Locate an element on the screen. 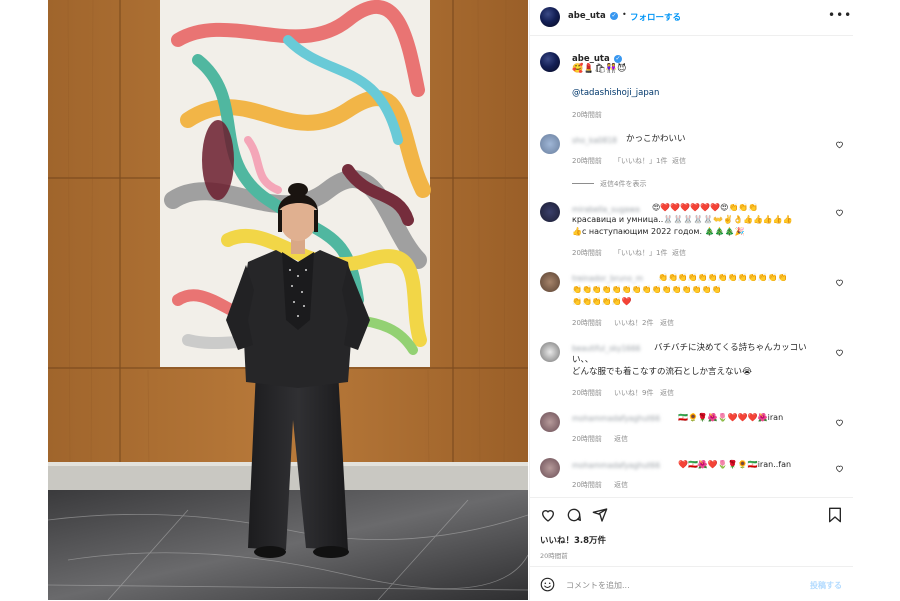 The image size is (900, 601). author-avatar is located at coordinates (550, 17).